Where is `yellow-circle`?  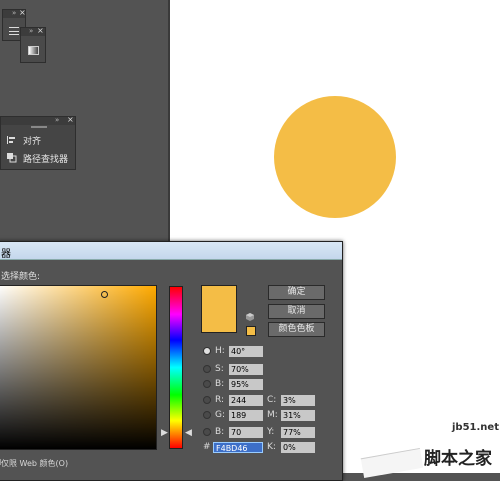
yellow-circle is located at coordinates (335, 157).